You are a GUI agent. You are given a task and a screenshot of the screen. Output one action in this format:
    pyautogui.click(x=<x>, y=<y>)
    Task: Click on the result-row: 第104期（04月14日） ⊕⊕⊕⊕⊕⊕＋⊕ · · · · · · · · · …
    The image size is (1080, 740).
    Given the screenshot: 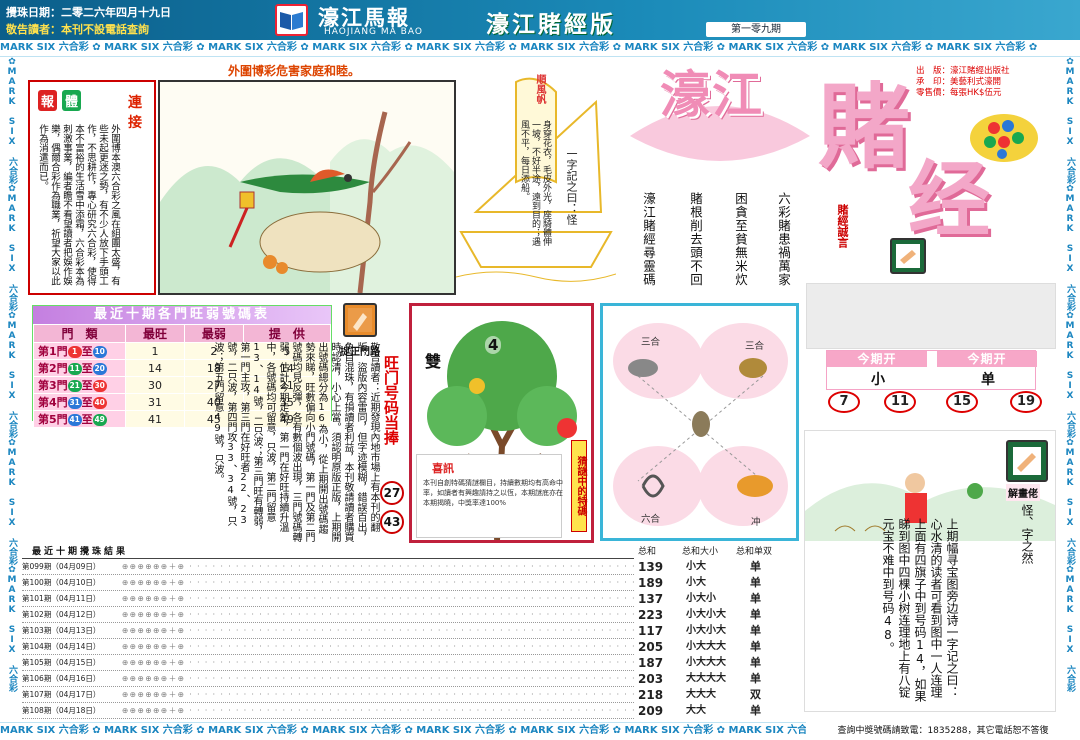 What is the action you would take?
    pyautogui.click(x=328, y=647)
    